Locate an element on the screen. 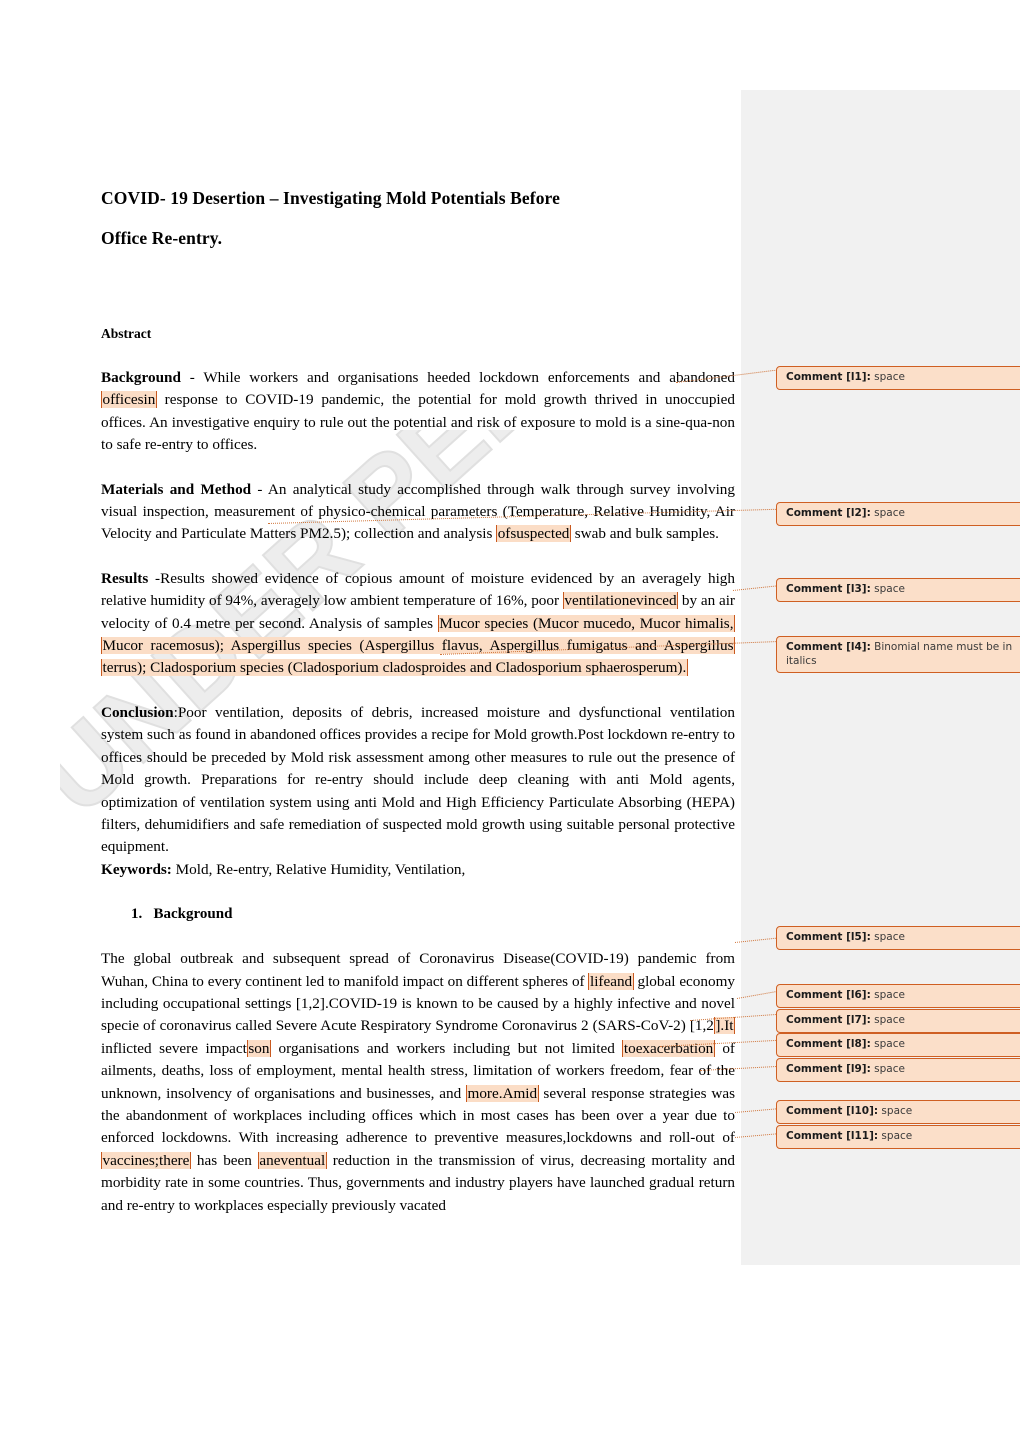 This screenshot has height=1442, width=1020. comment-box-l10: Comment [l10]: space is located at coordinates (898, 1112).